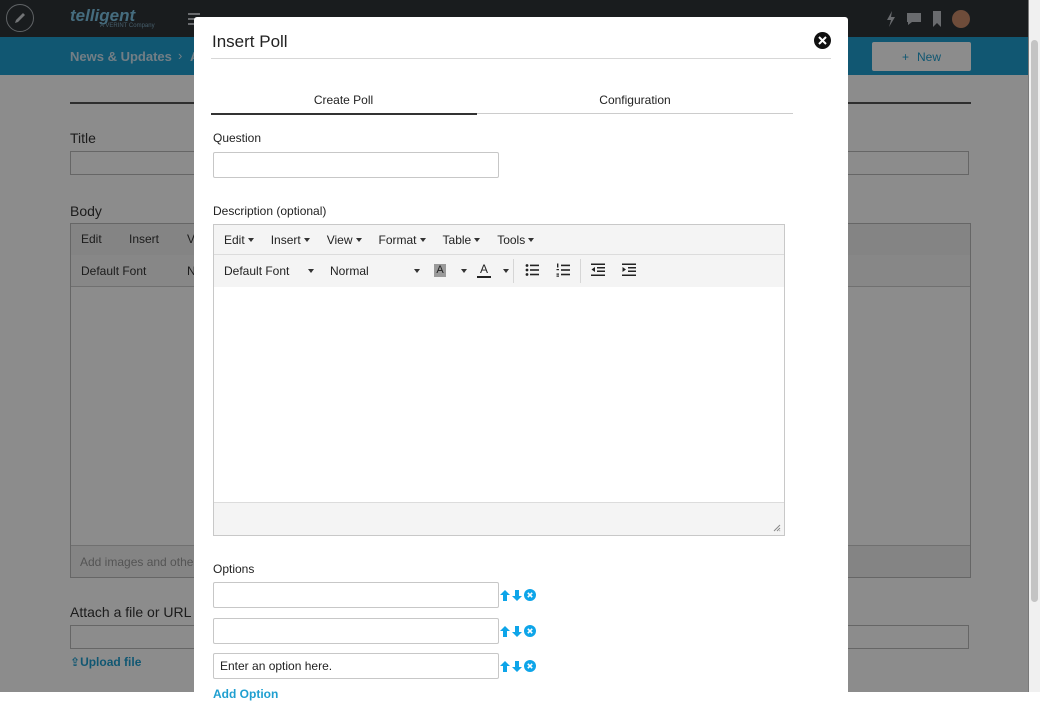 The height and width of the screenshot is (707, 1040). I want to click on menu-tools-label: Tools, so click(511, 239).